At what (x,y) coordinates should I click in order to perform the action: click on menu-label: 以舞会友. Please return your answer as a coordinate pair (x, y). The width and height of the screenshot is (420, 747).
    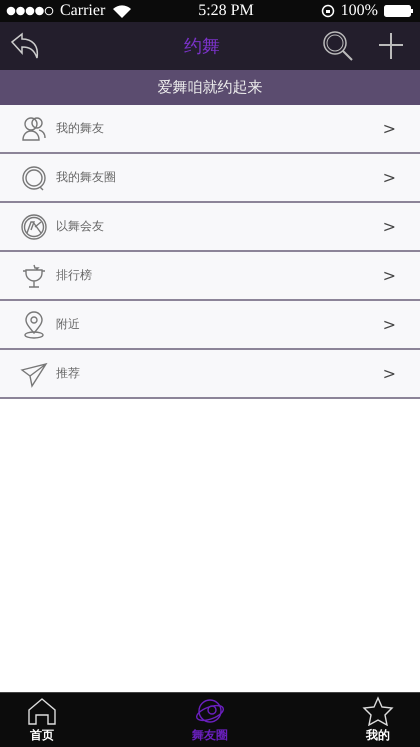
    Looking at the image, I should click on (80, 226).